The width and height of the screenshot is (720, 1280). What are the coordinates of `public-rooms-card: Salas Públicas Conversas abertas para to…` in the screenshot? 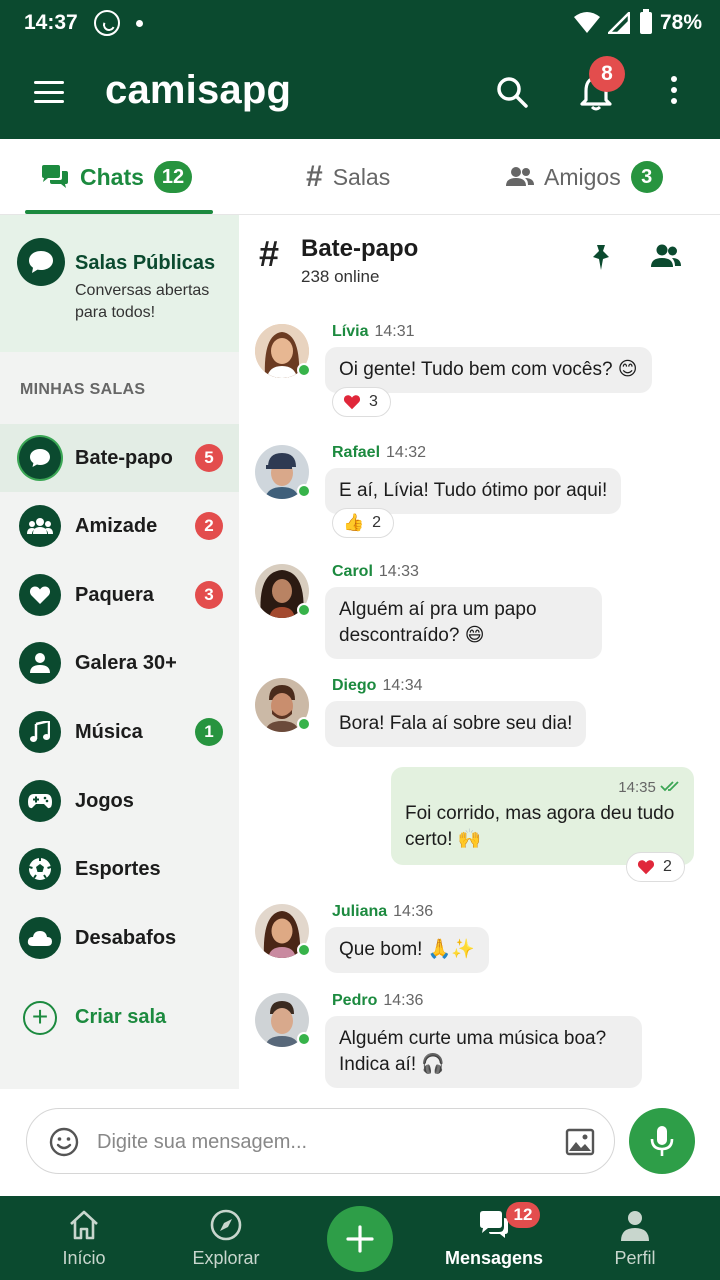 It's located at (119, 283).